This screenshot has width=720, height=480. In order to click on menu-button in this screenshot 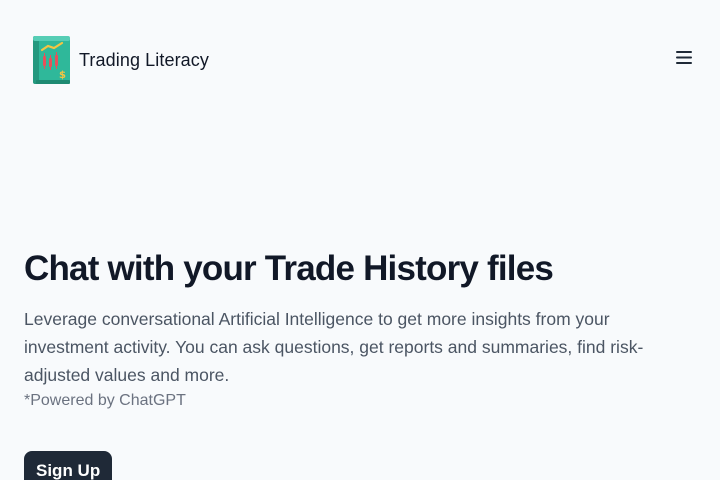, I will do `click(684, 57)`.